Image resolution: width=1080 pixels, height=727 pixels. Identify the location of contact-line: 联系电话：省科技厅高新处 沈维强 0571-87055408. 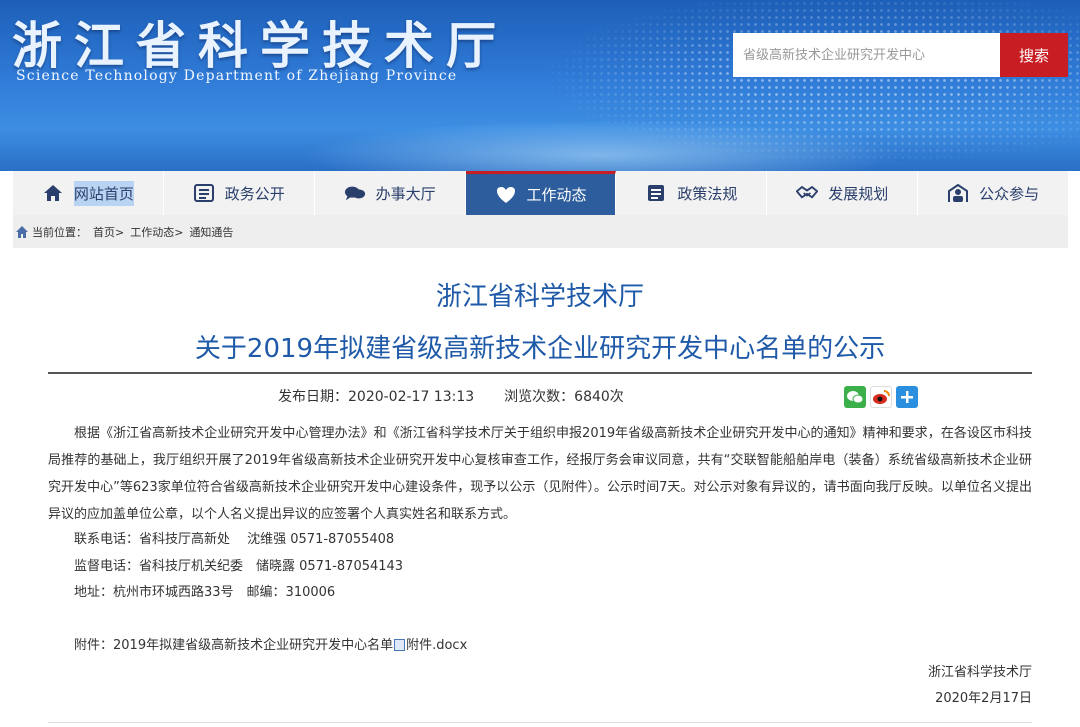
(234, 539).